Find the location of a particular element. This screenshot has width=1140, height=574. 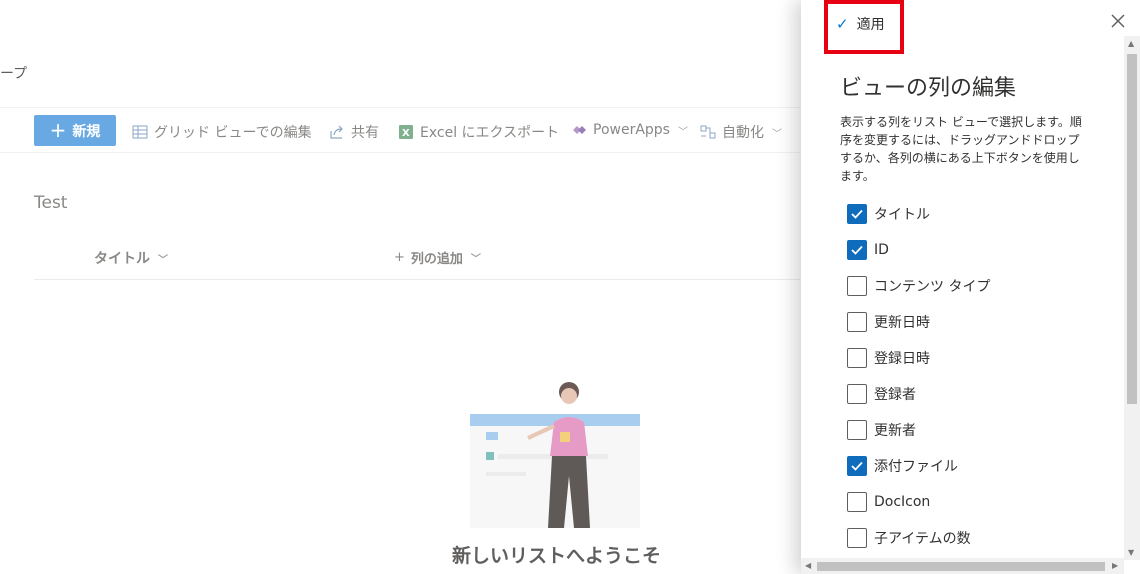

share-label: 共有 is located at coordinates (365, 133).